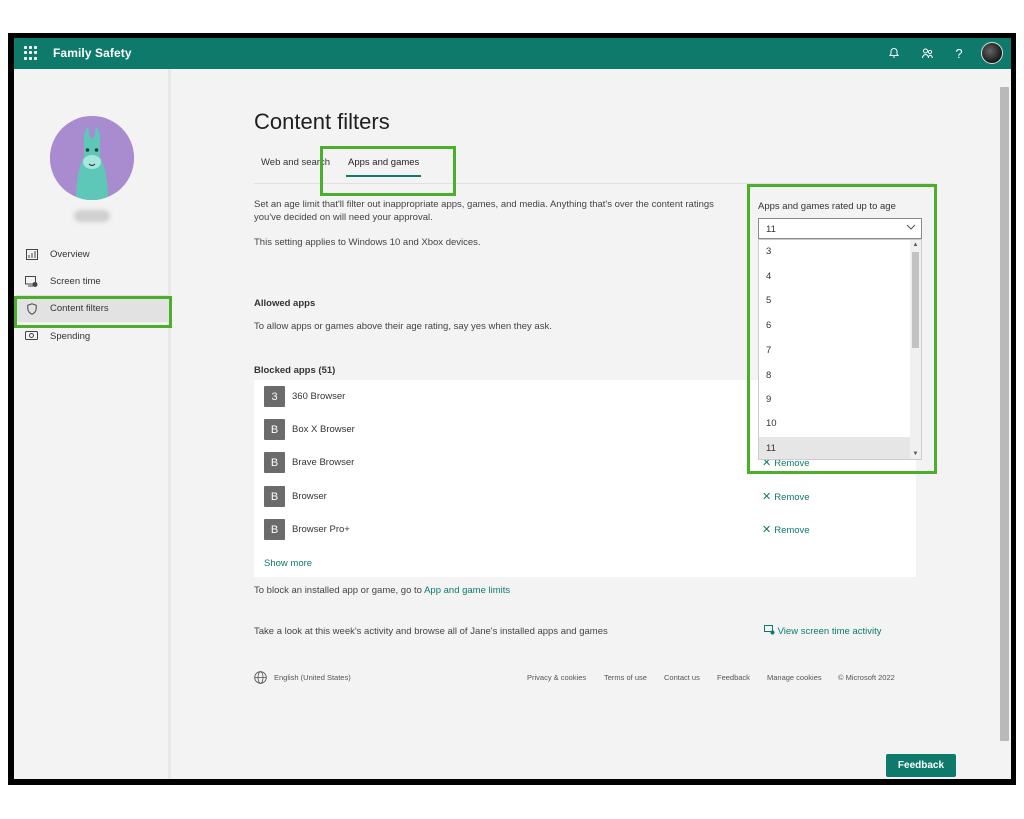  Describe the element at coordinates (842, 329) in the screenshot. I see `highlight-age-dropdown` at that location.